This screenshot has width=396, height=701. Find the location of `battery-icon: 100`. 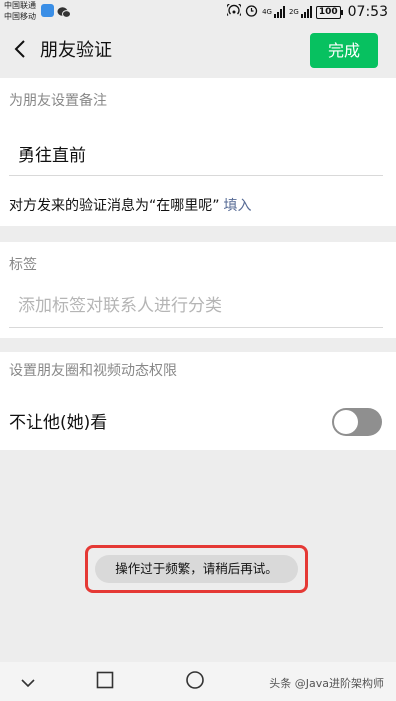

battery-icon: 100 is located at coordinates (329, 12).